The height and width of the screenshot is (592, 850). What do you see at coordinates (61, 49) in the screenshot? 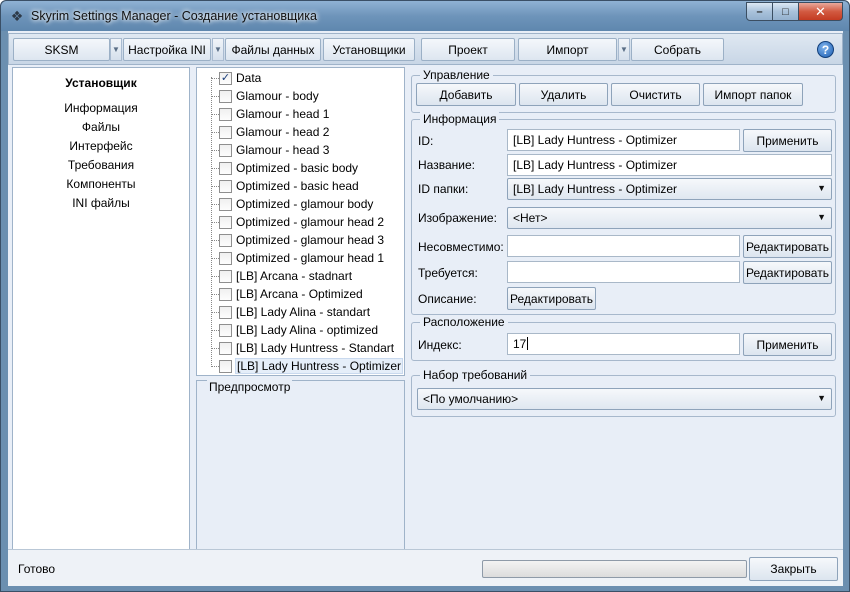
I see `toolbar-sksm-button: SKSM` at bounding box center [61, 49].